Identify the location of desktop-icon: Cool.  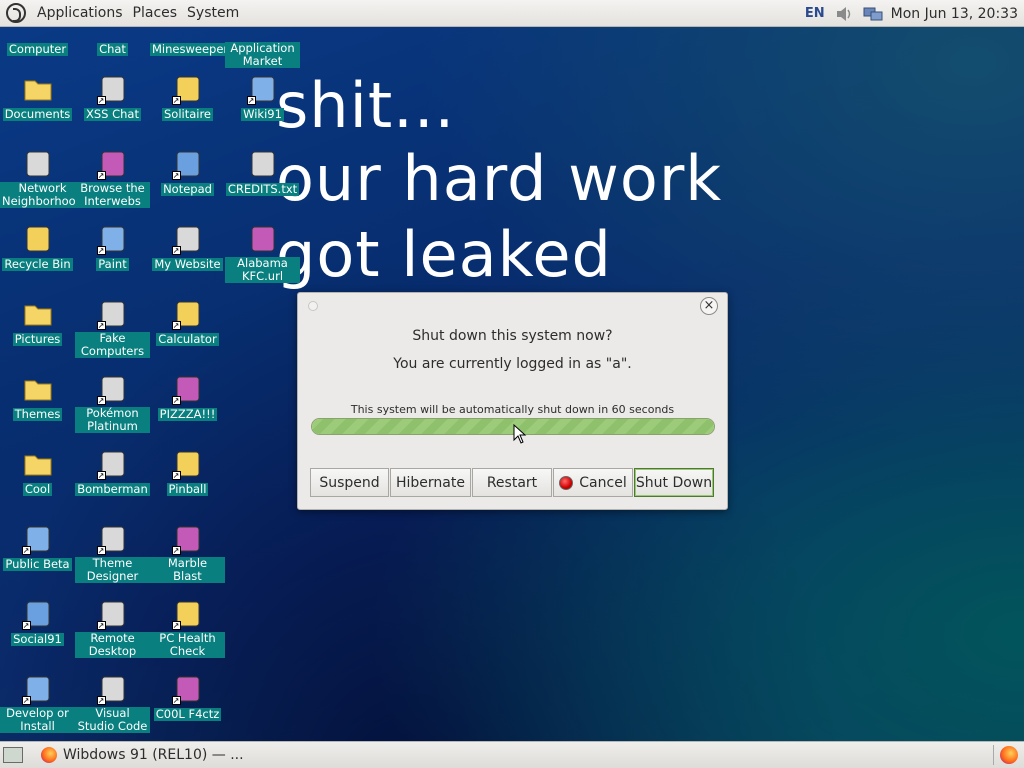
(37, 472).